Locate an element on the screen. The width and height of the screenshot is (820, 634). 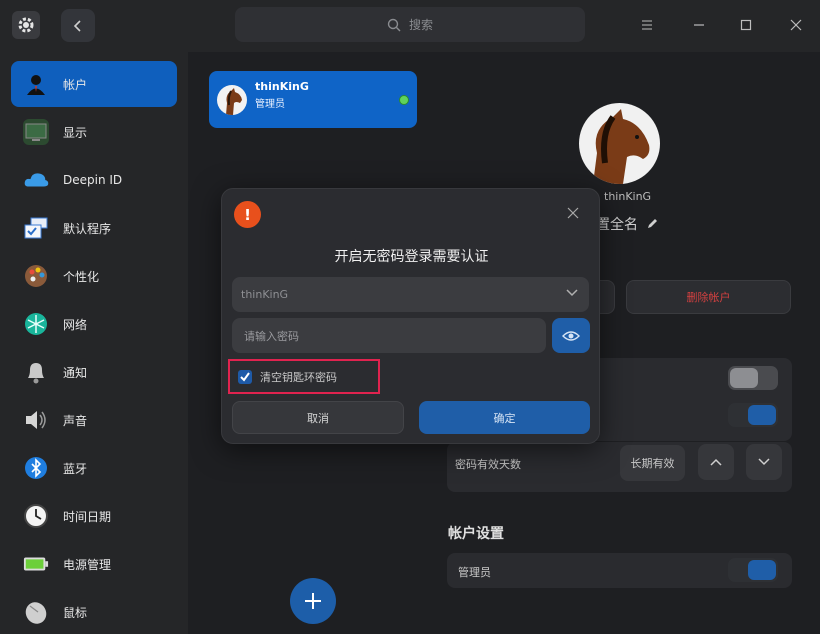
sidebar-item-label: Deepin ID is located at coordinates (93, 180).